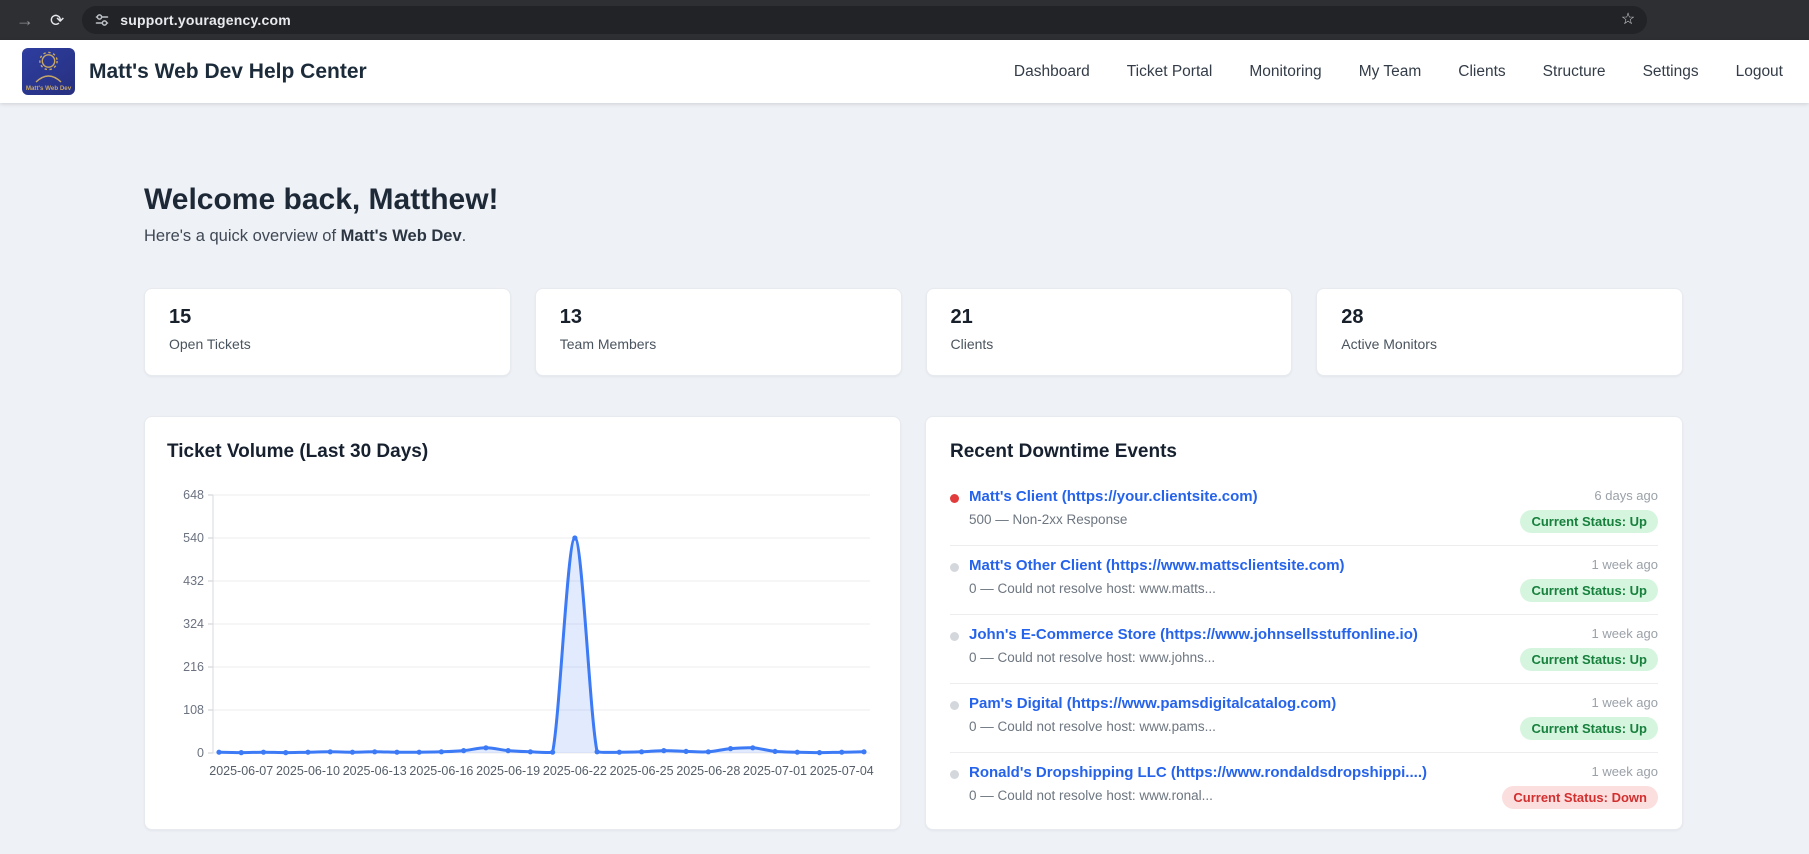  Describe the element at coordinates (972, 344) in the screenshot. I see `stat-label: Clients` at that location.